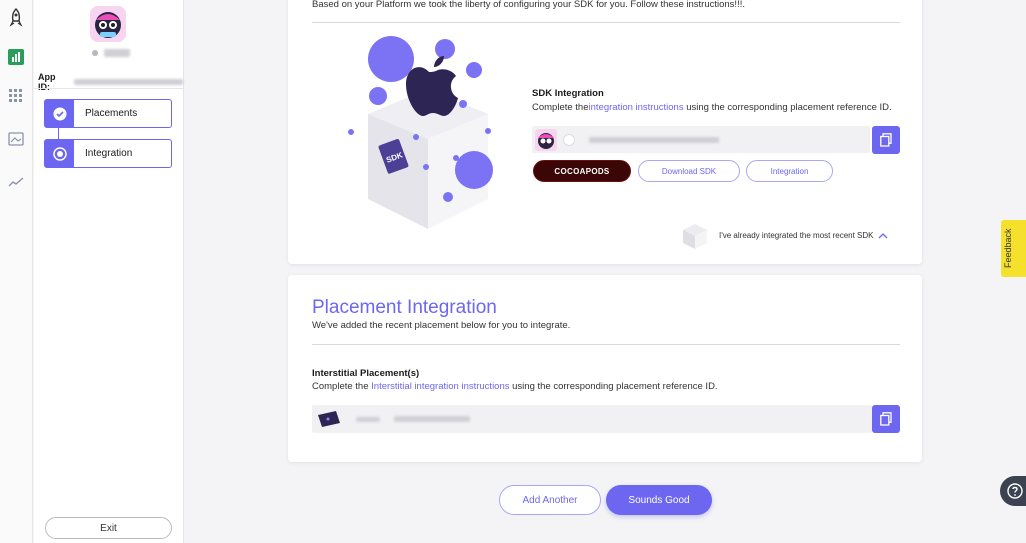 This screenshot has height=543, width=1026. I want to click on platform-dot, so click(95, 53).